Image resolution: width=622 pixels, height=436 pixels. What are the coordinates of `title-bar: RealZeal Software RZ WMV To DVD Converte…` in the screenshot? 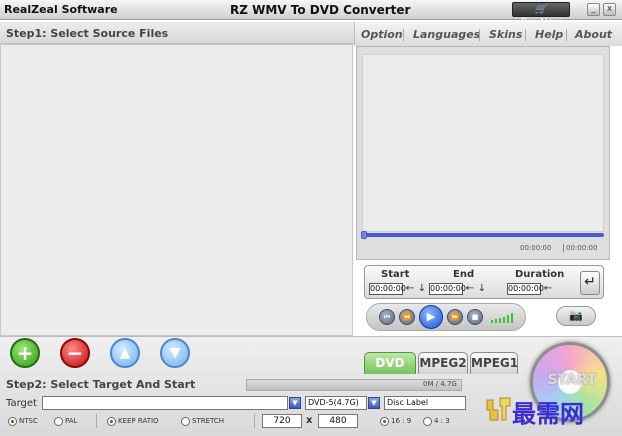 It's located at (311, 14).